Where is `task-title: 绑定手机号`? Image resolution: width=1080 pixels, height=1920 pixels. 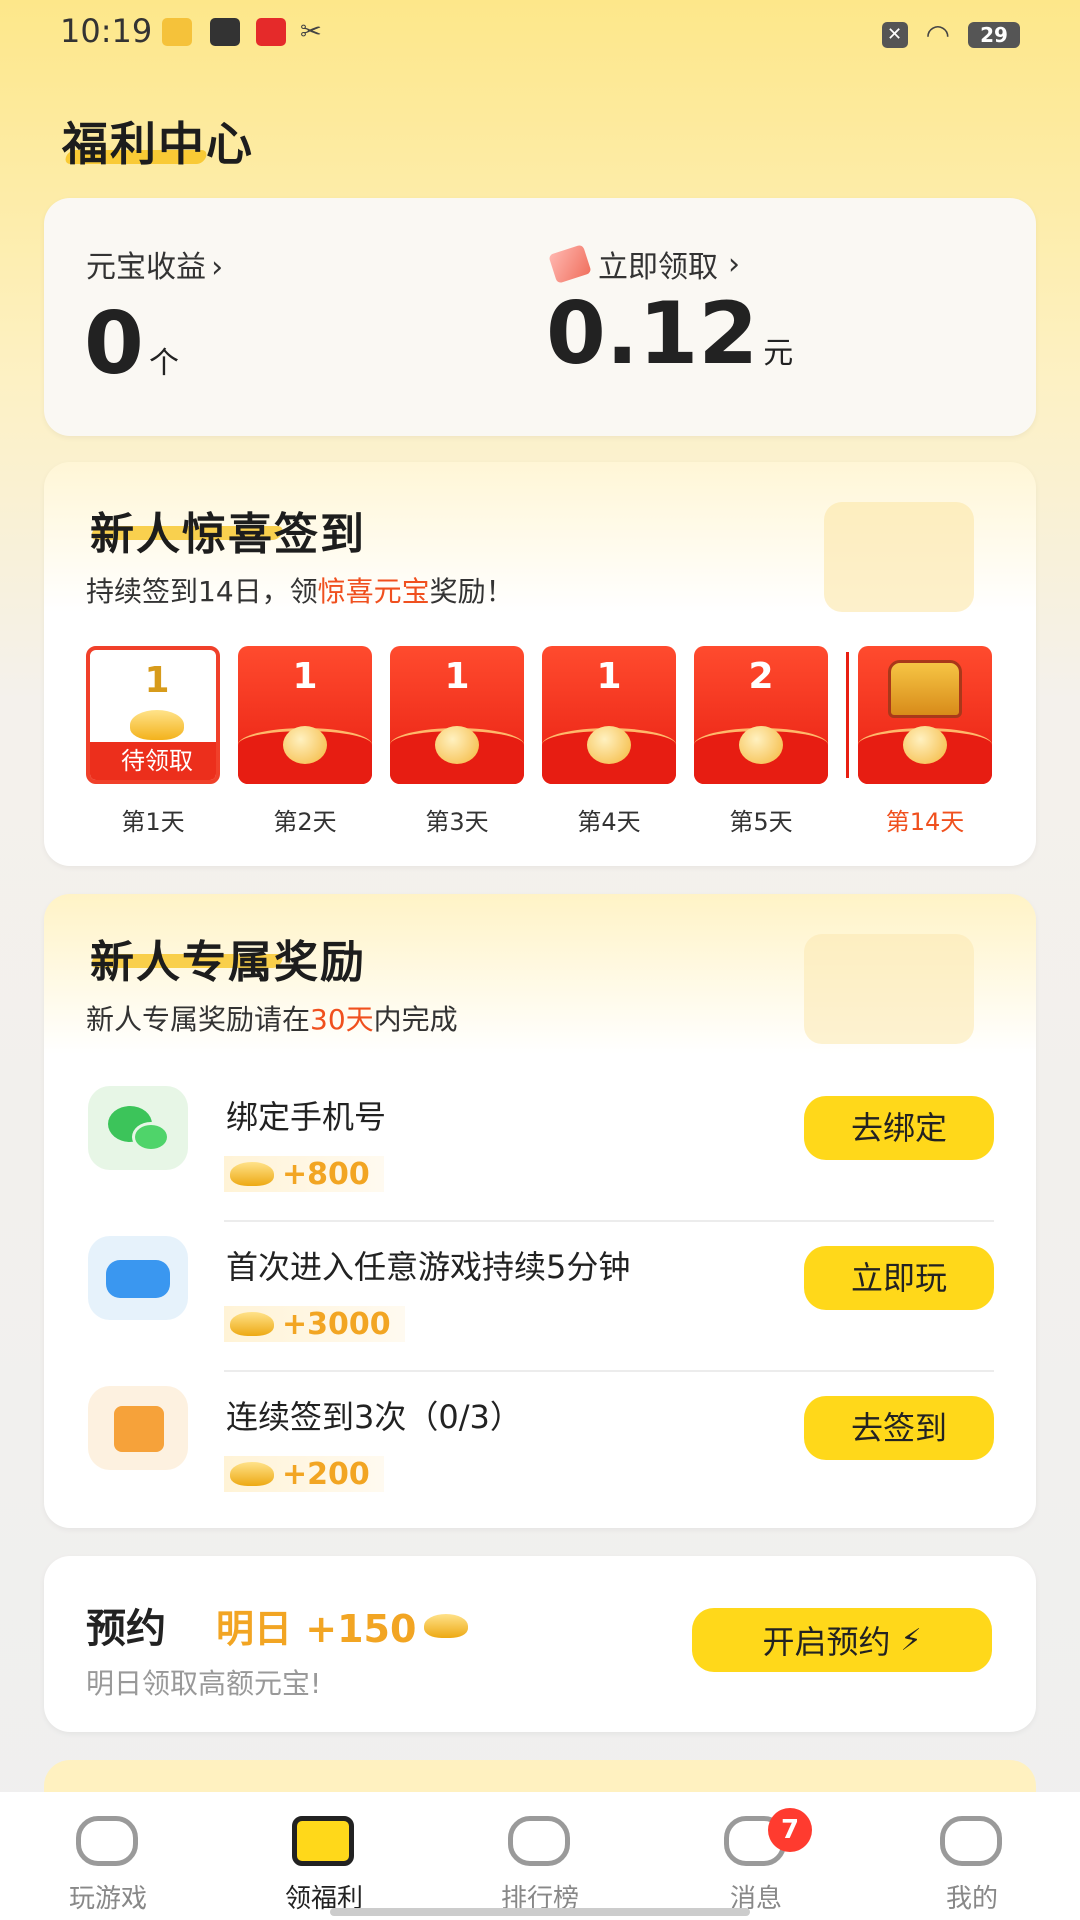 task-title: 绑定手机号 is located at coordinates (306, 1117).